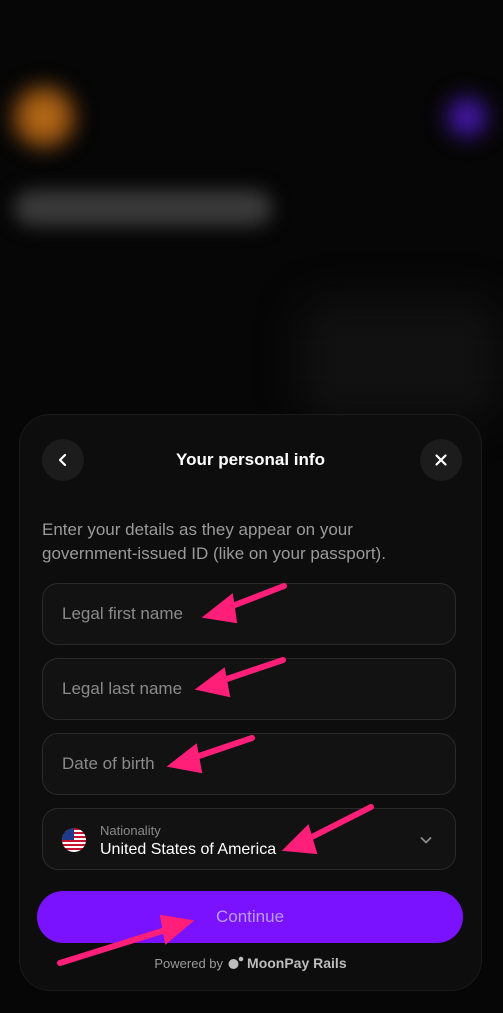  I want to click on first-name-field-container, so click(249, 614).